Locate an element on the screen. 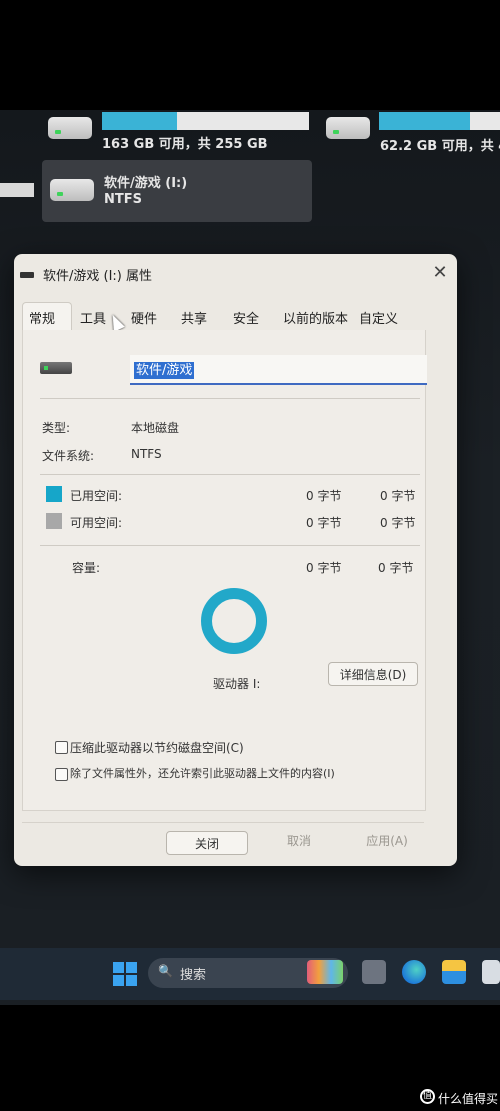  index-option-label: 除了文件属性外，还允许索引此驱动器上文件的内容(I) is located at coordinates (202, 773).